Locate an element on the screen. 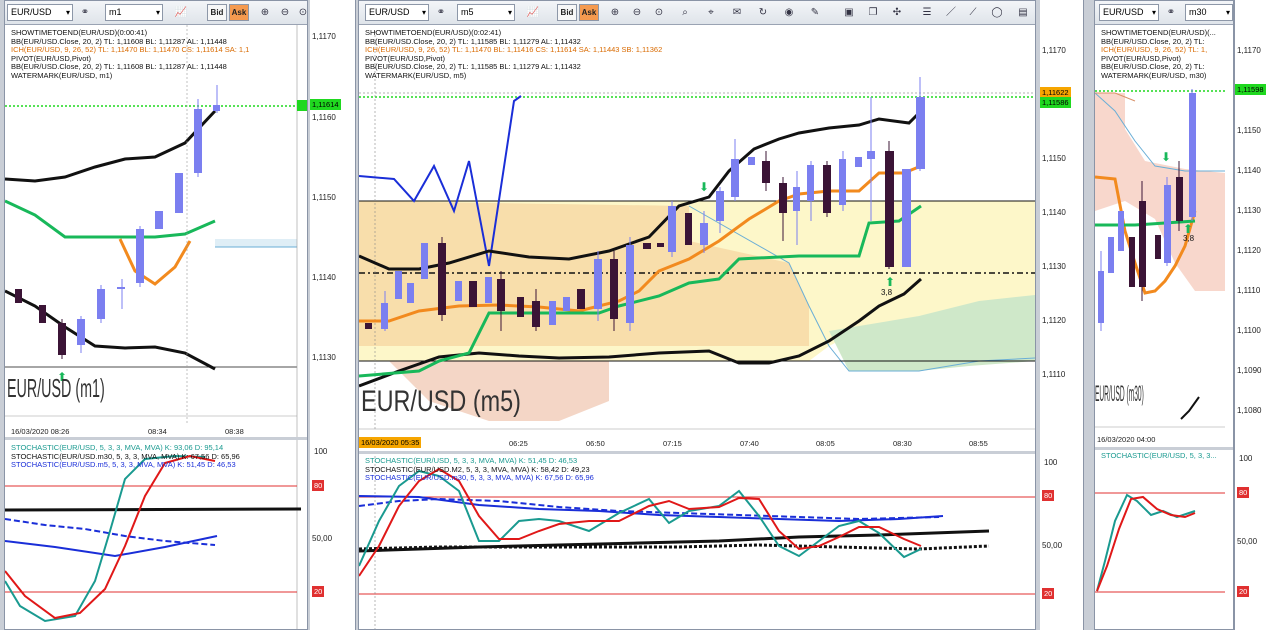 Image resolution: width=1280 pixels, height=630 pixels. stoch-m30-d-line is located at coordinates (649, 509).